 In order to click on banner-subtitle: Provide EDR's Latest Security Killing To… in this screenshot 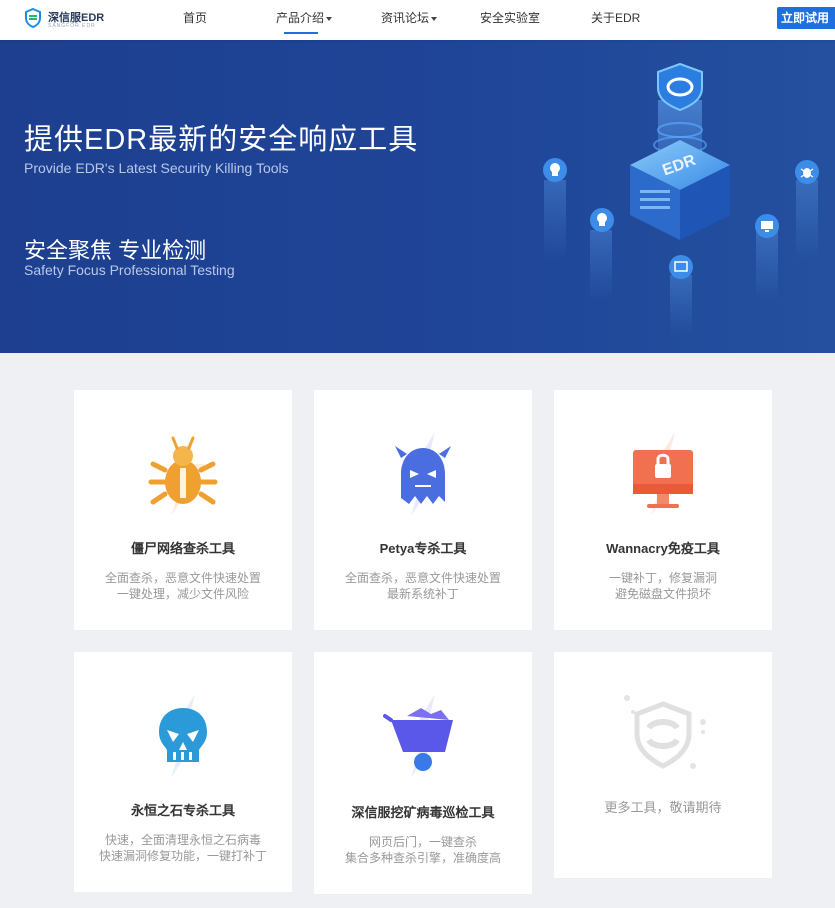, I will do `click(156, 168)`.